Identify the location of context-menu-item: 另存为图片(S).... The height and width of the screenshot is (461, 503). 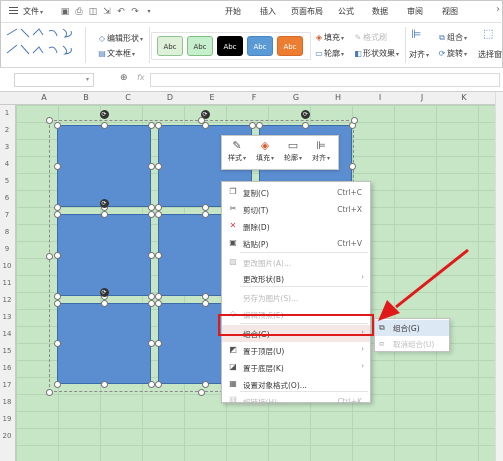
(296, 297).